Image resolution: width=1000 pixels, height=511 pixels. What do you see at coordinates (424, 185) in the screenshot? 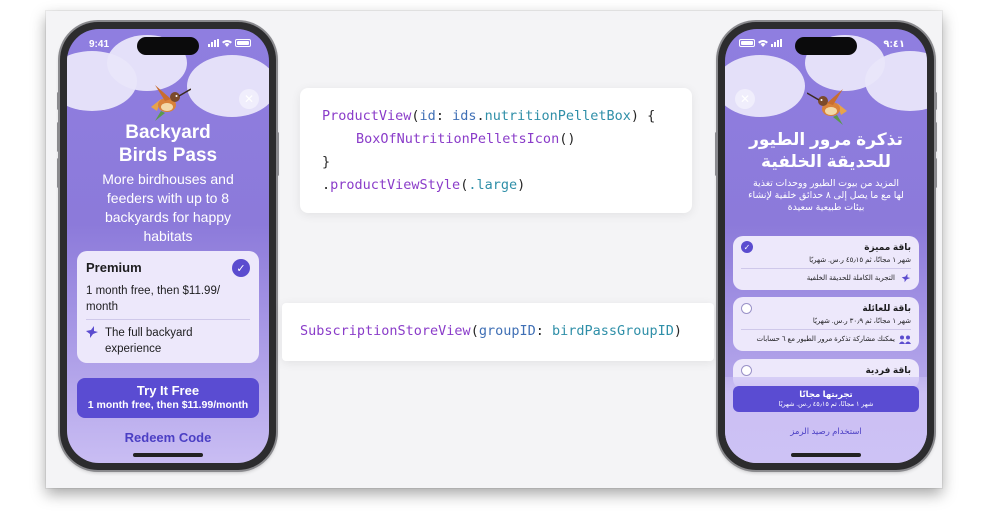
I see `code-line: .productViewStyle(.large)` at bounding box center [424, 185].